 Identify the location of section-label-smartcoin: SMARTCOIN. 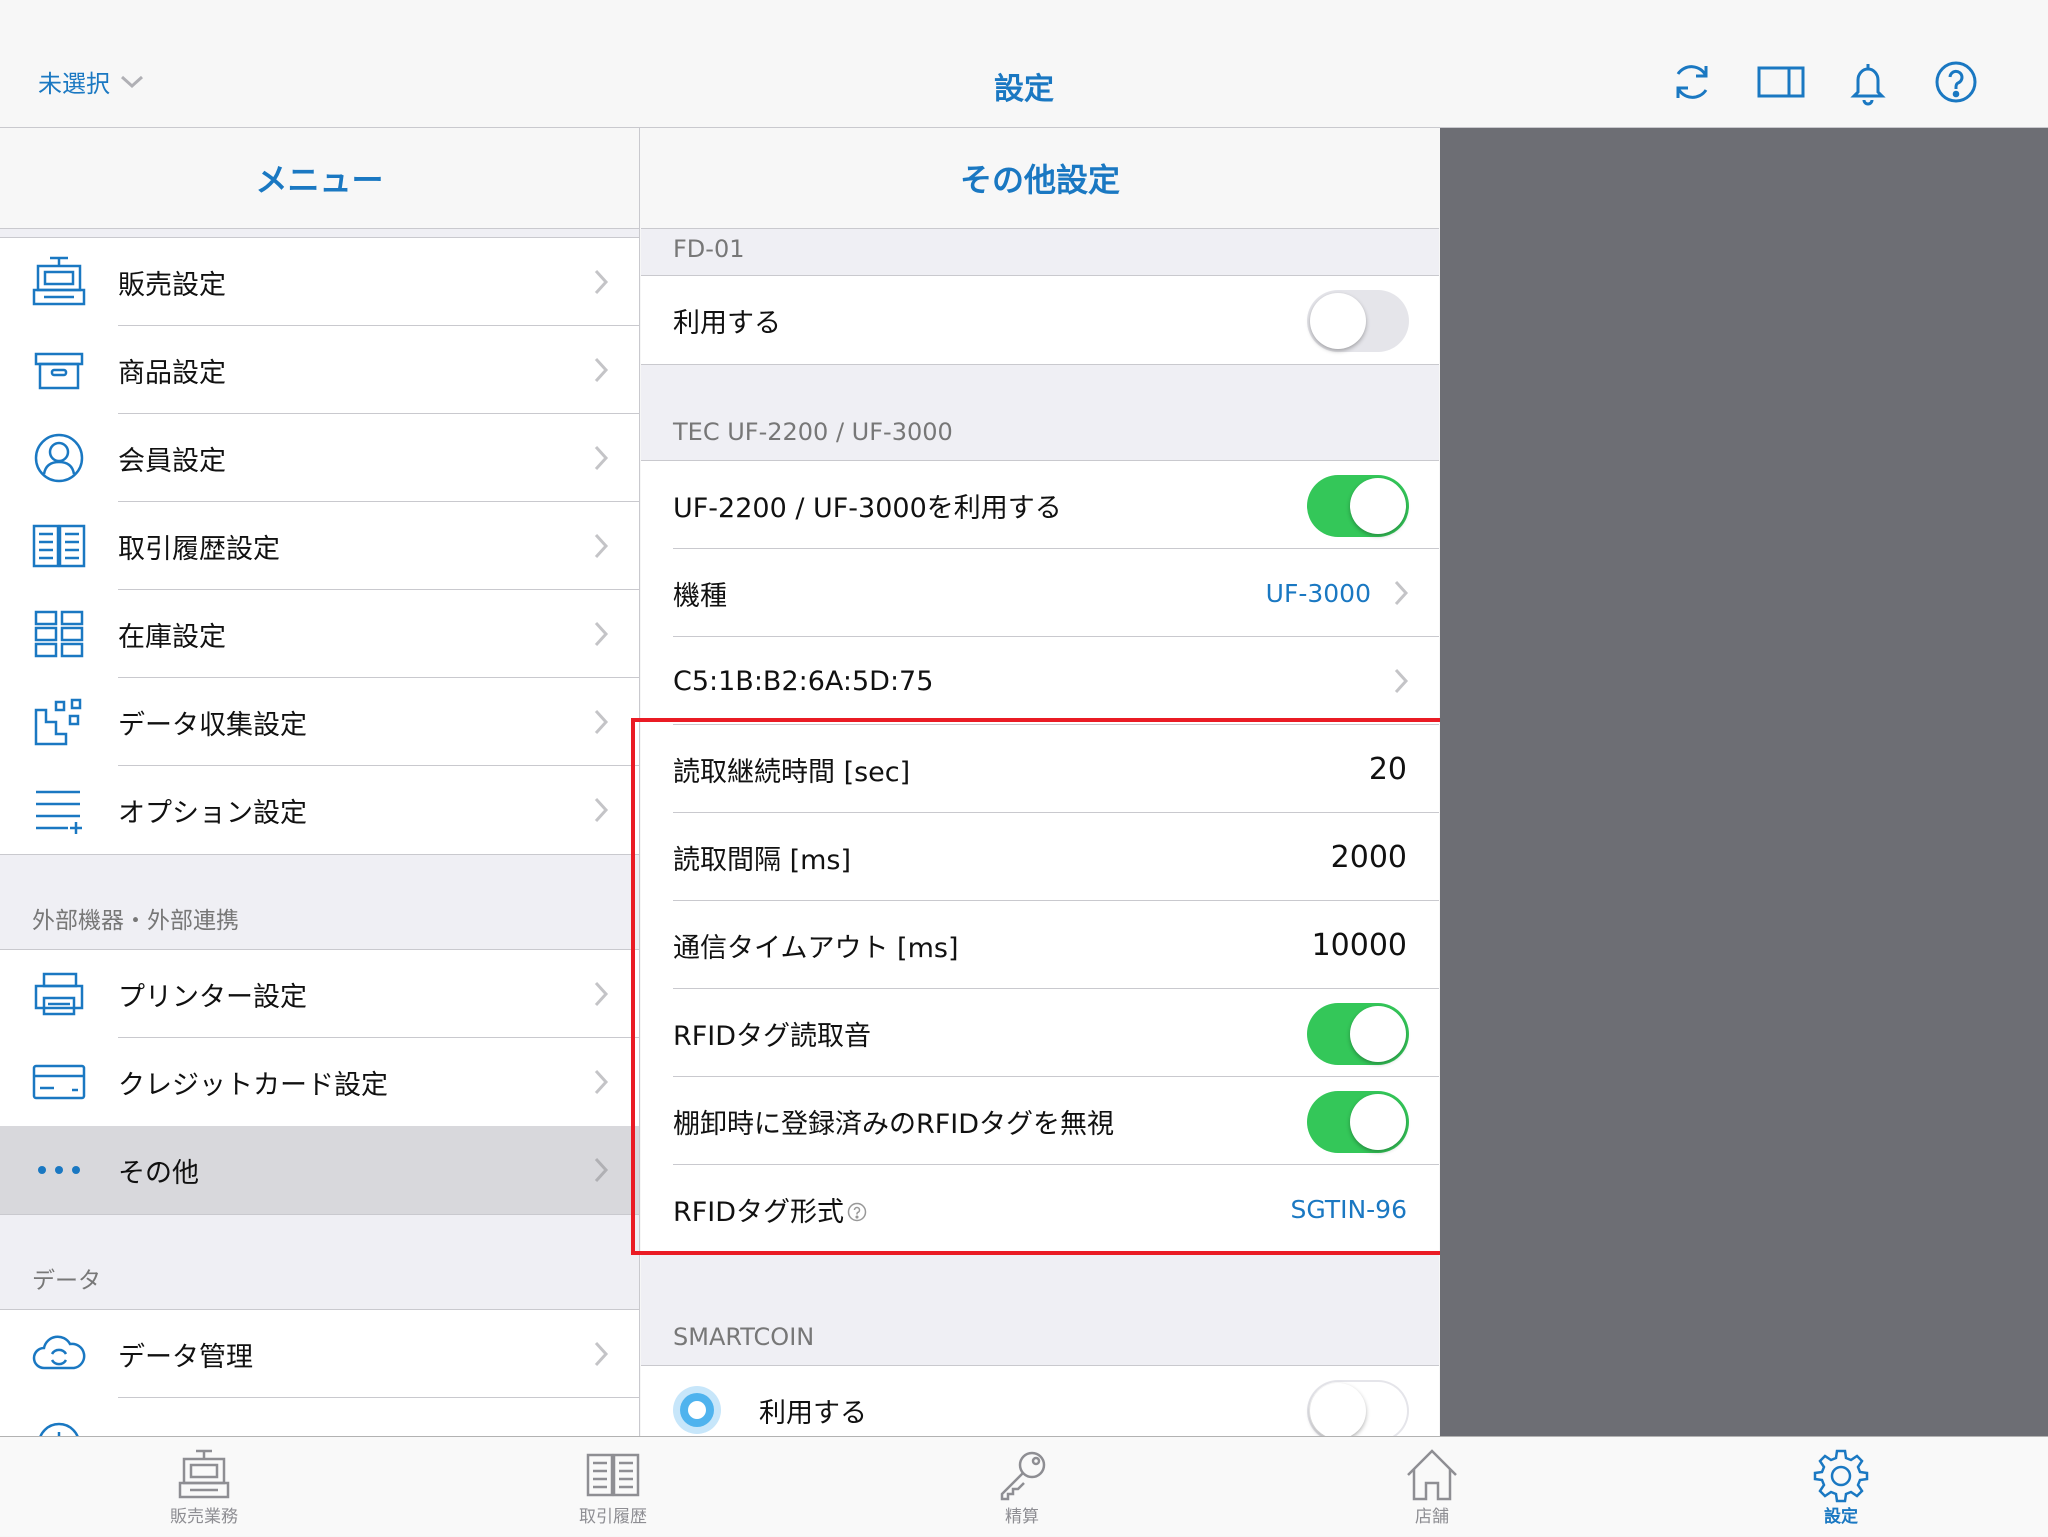
(744, 1337).